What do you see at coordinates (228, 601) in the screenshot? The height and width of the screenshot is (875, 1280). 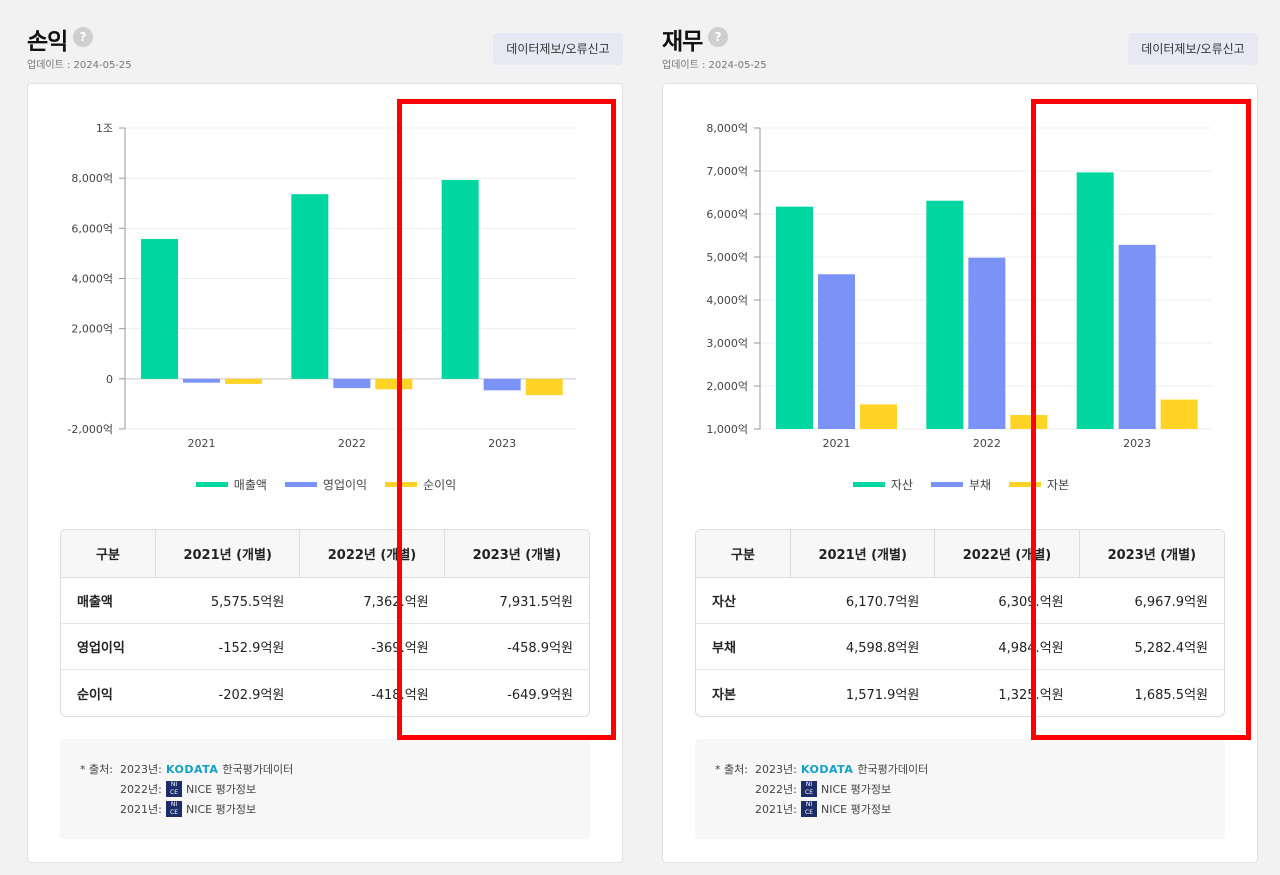 I see `table-cell: 5,575.5억원` at bounding box center [228, 601].